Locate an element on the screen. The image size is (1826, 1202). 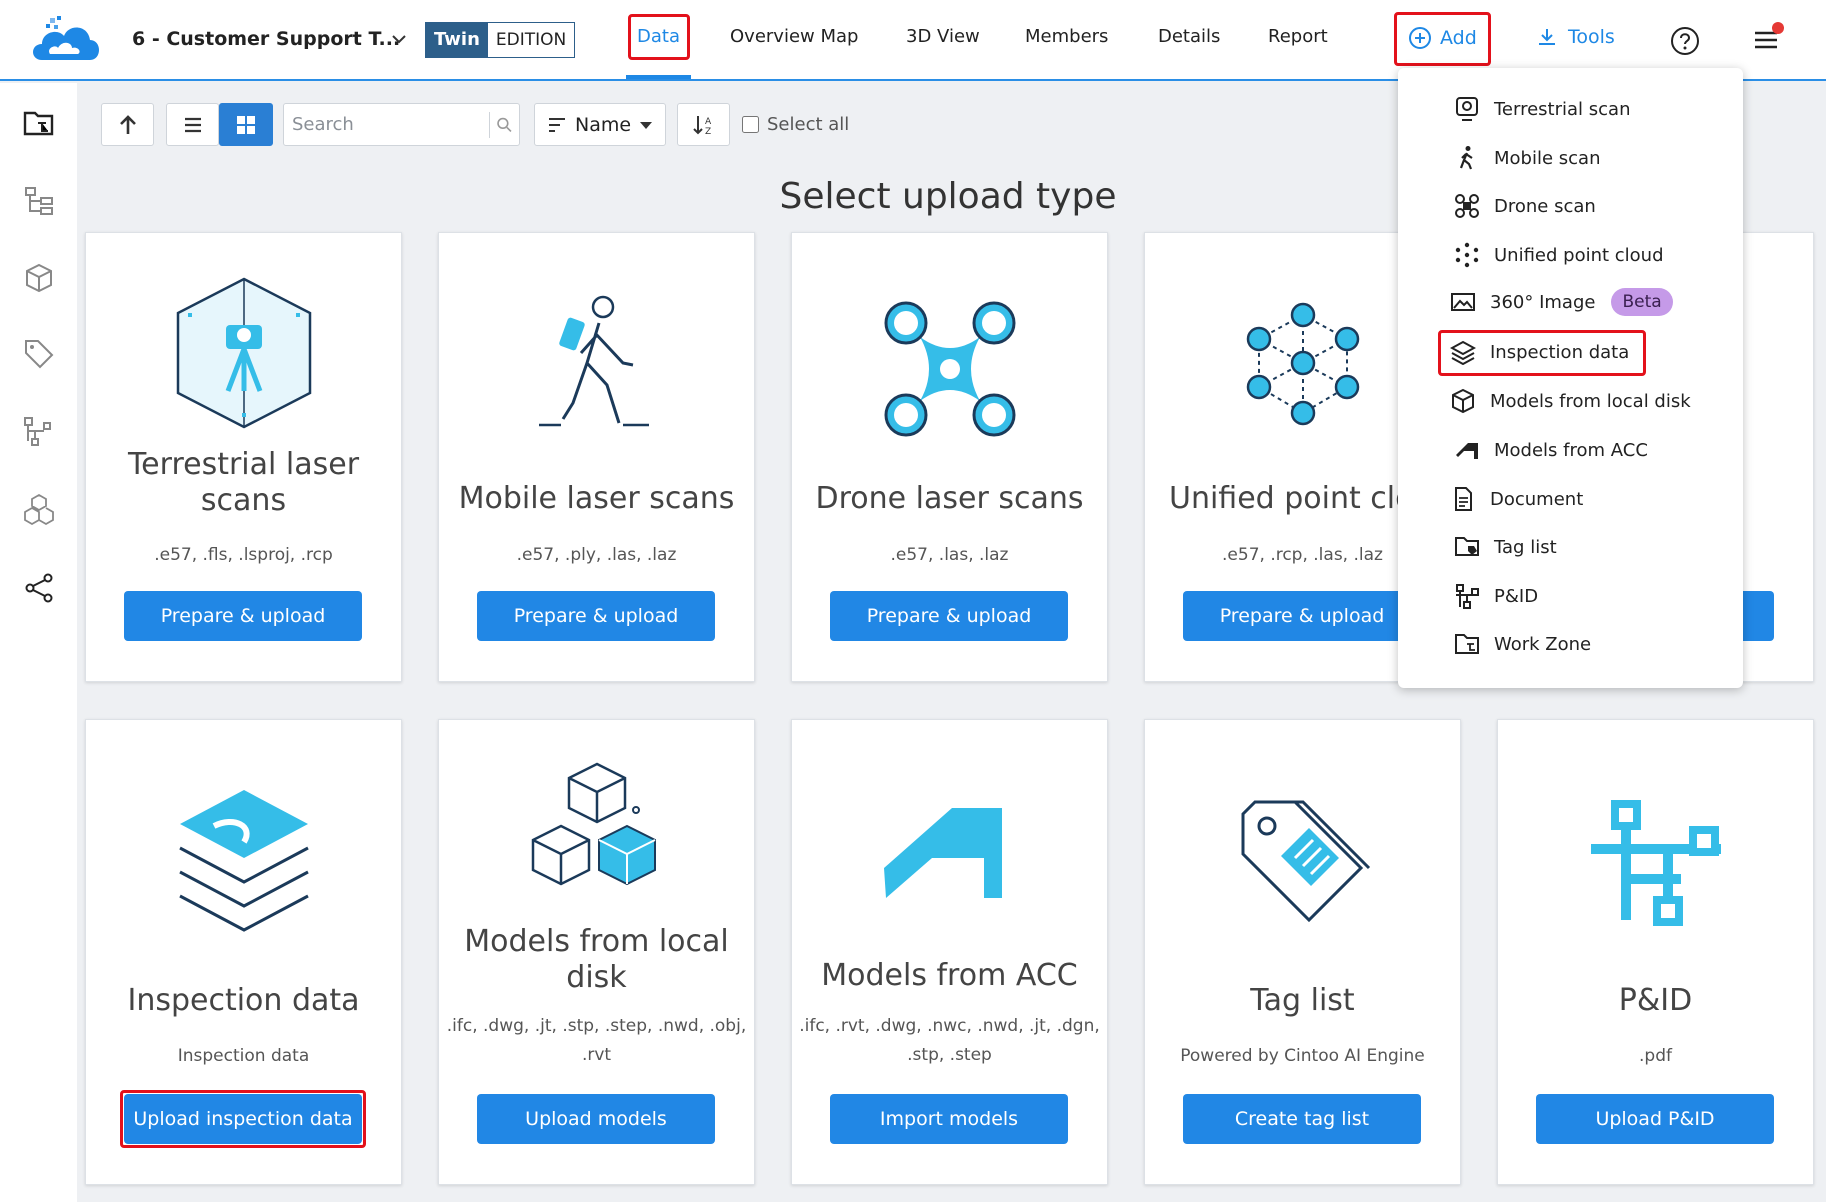
menu-item-label: Document is located at coordinates (1537, 499).